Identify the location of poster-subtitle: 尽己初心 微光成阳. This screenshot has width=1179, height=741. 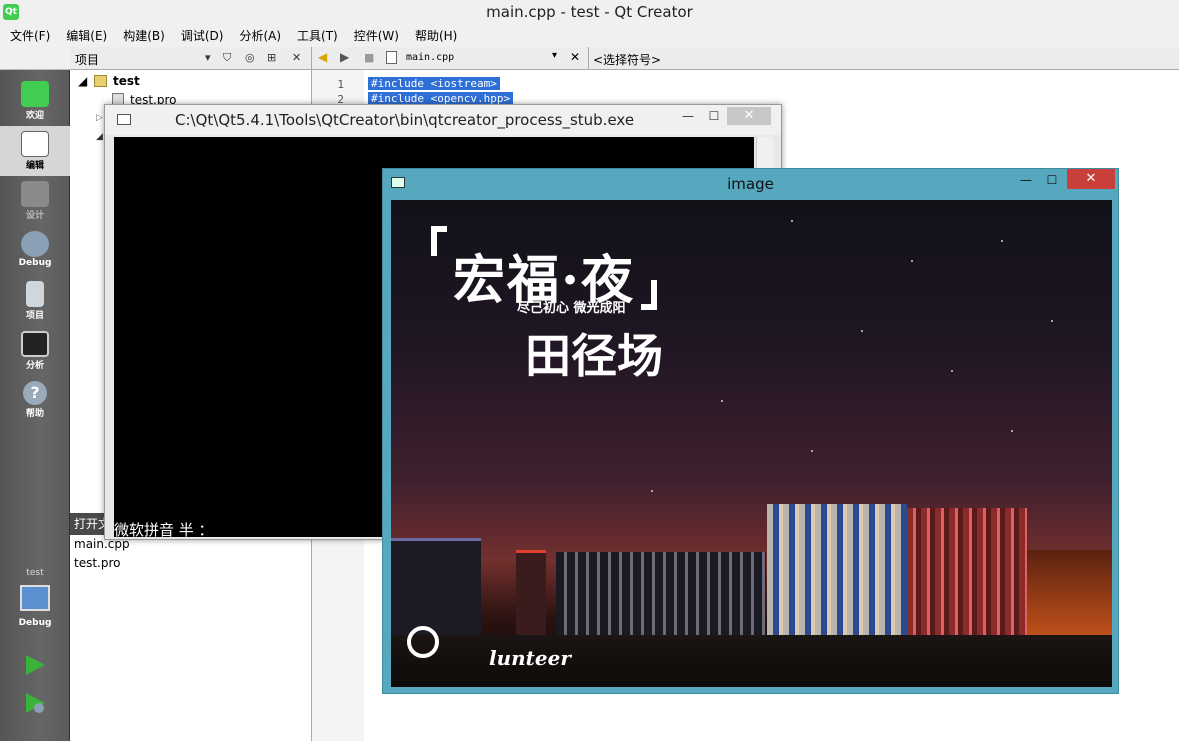
(571, 308).